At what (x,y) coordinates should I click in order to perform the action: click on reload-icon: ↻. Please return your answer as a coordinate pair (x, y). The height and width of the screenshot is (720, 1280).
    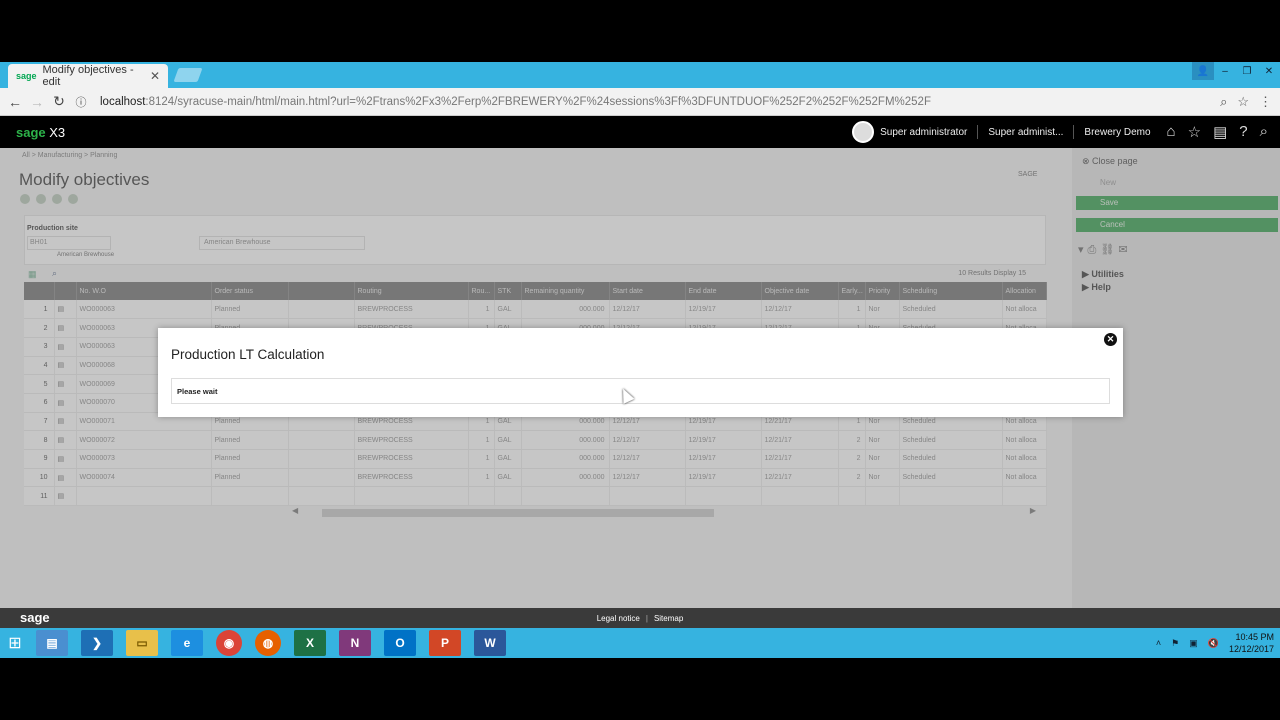
    Looking at the image, I should click on (59, 101).